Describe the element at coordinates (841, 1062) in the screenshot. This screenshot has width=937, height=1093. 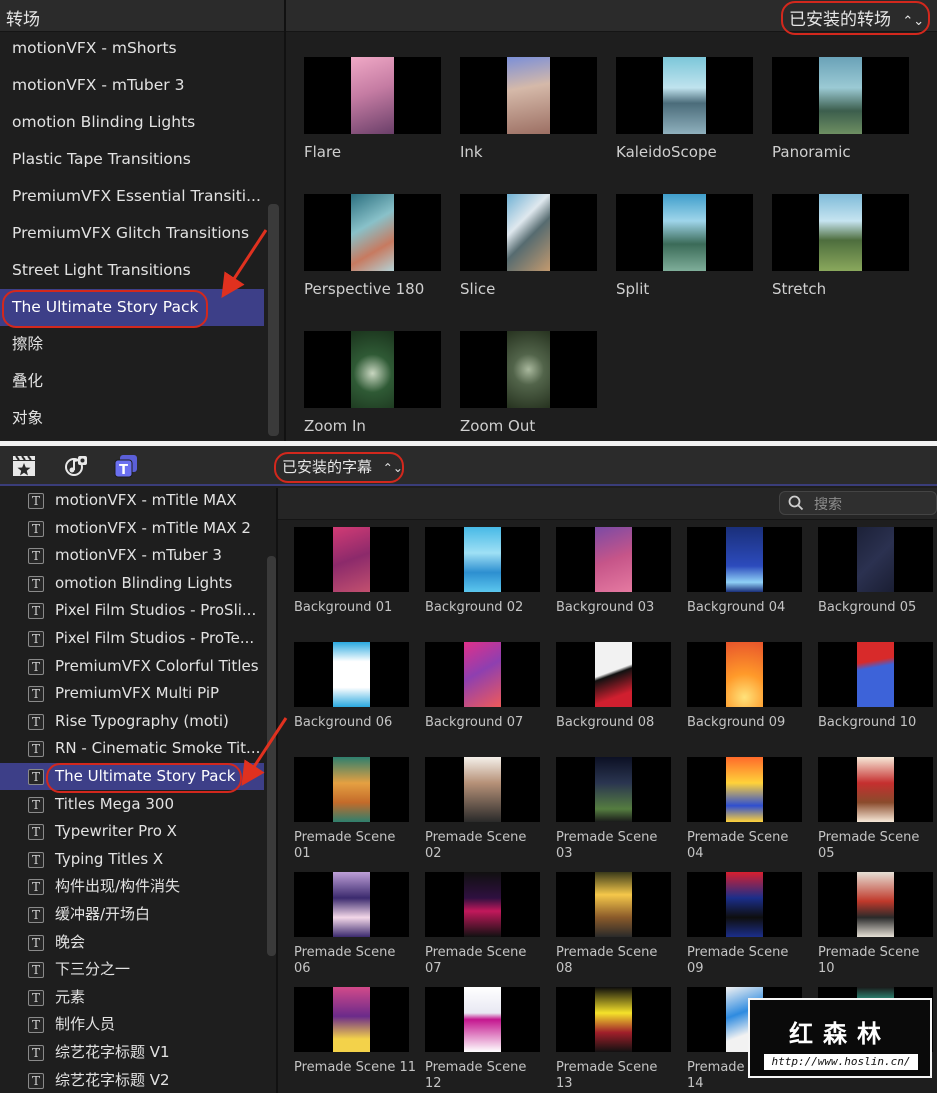
I see `watermark-url: http://www.hoslin.cn/` at that location.